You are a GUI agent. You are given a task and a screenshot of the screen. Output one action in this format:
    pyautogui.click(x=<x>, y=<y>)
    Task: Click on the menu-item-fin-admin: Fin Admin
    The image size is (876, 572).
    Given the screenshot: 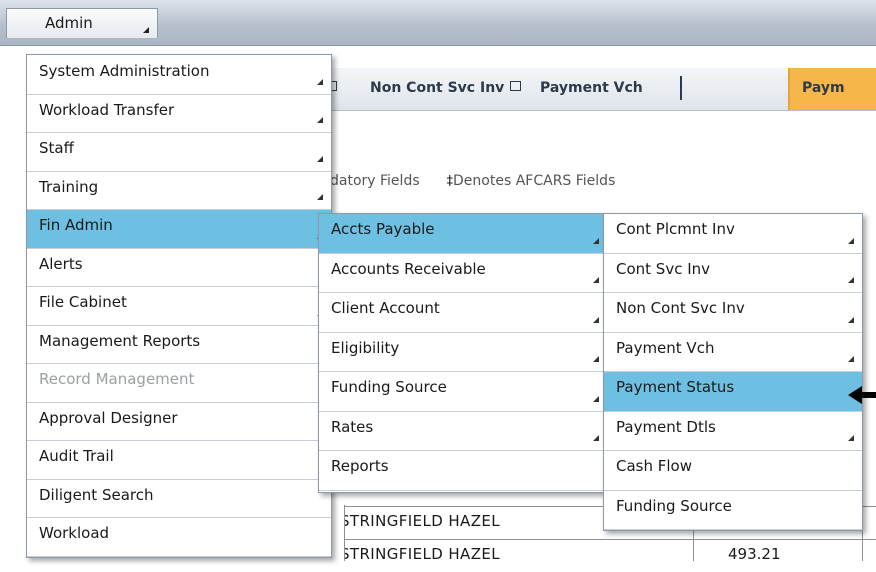 What is the action you would take?
    pyautogui.click(x=179, y=229)
    